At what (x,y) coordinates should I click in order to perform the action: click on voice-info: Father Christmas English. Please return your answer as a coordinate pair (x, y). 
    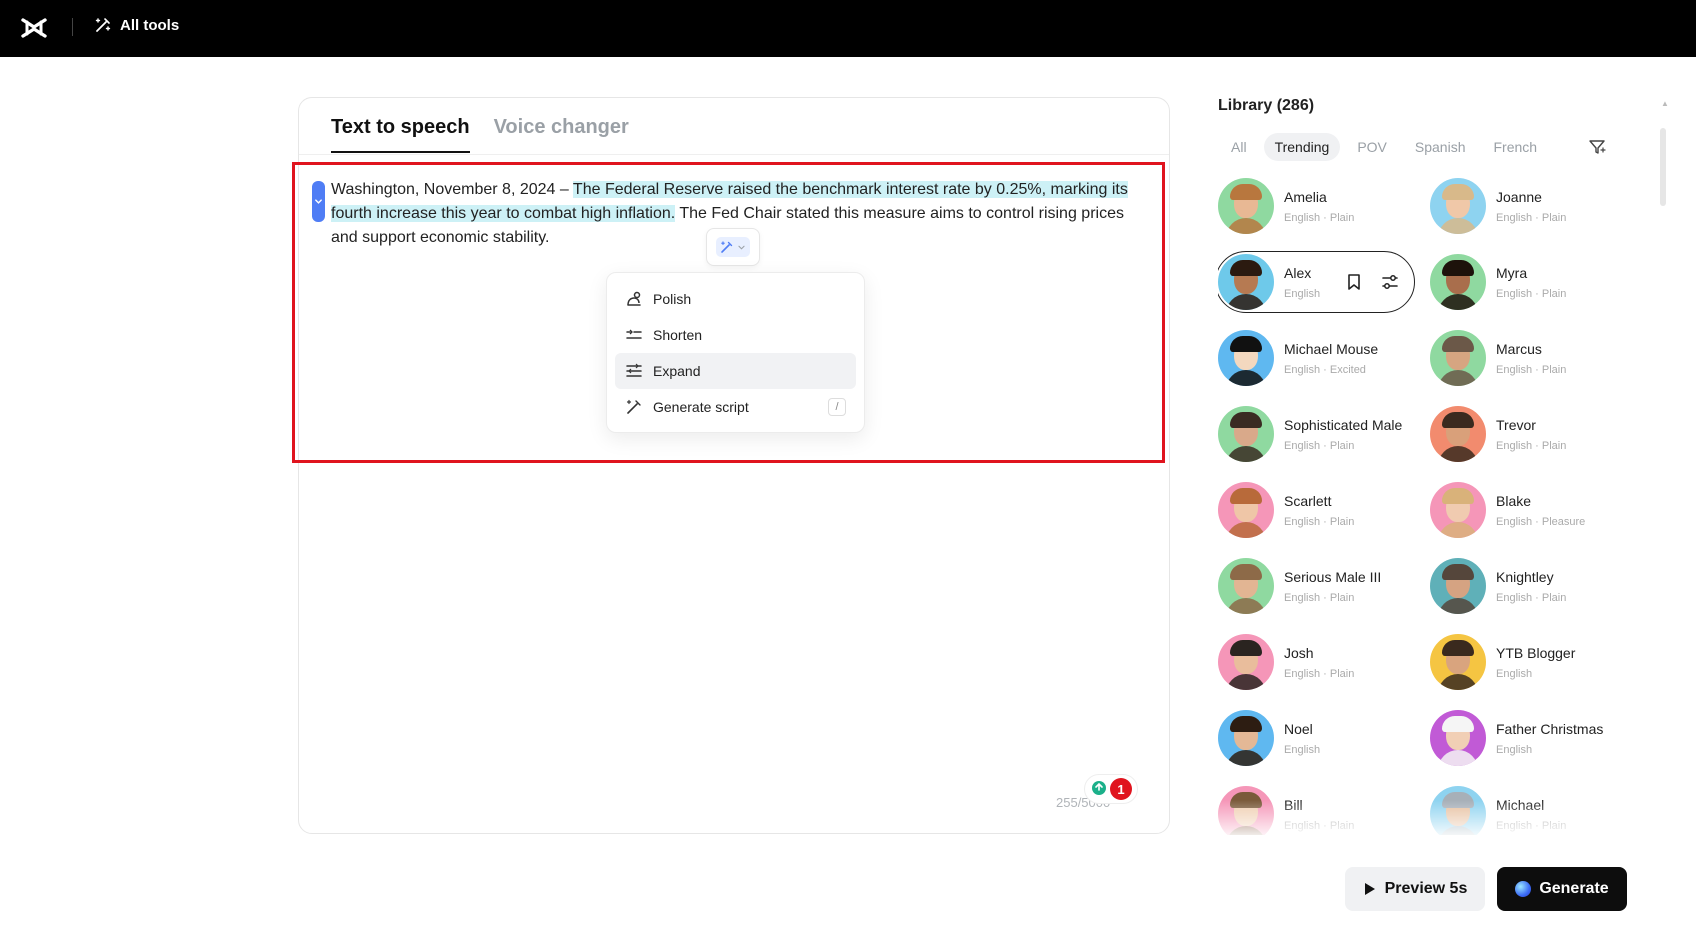
    Looking at the image, I should click on (1549, 738).